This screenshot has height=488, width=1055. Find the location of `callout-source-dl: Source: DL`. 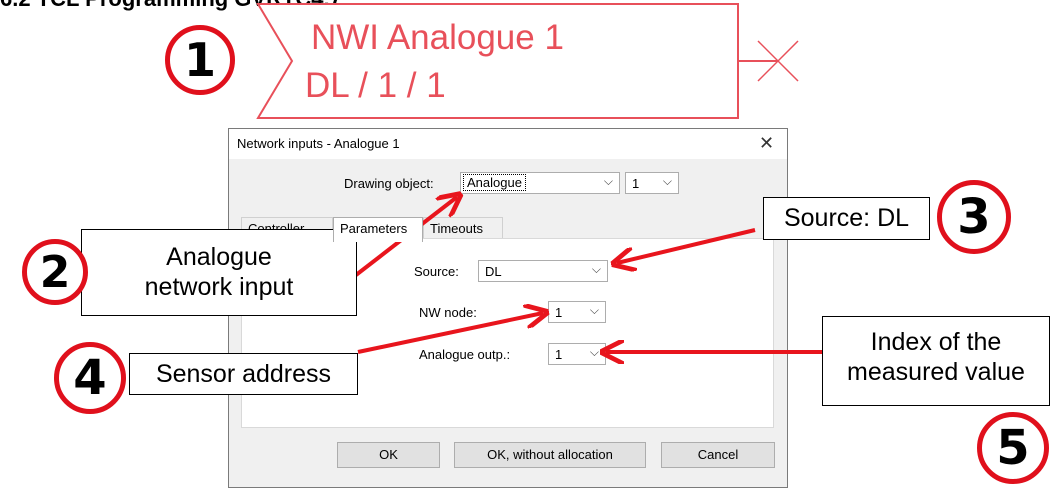

callout-source-dl: Source: DL is located at coordinates (846, 218).